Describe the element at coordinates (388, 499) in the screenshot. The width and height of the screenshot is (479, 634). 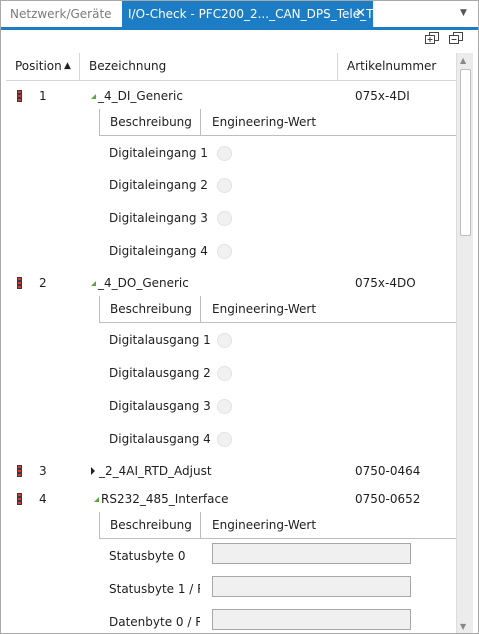
I see `module-article-number: 0750-0652` at that location.